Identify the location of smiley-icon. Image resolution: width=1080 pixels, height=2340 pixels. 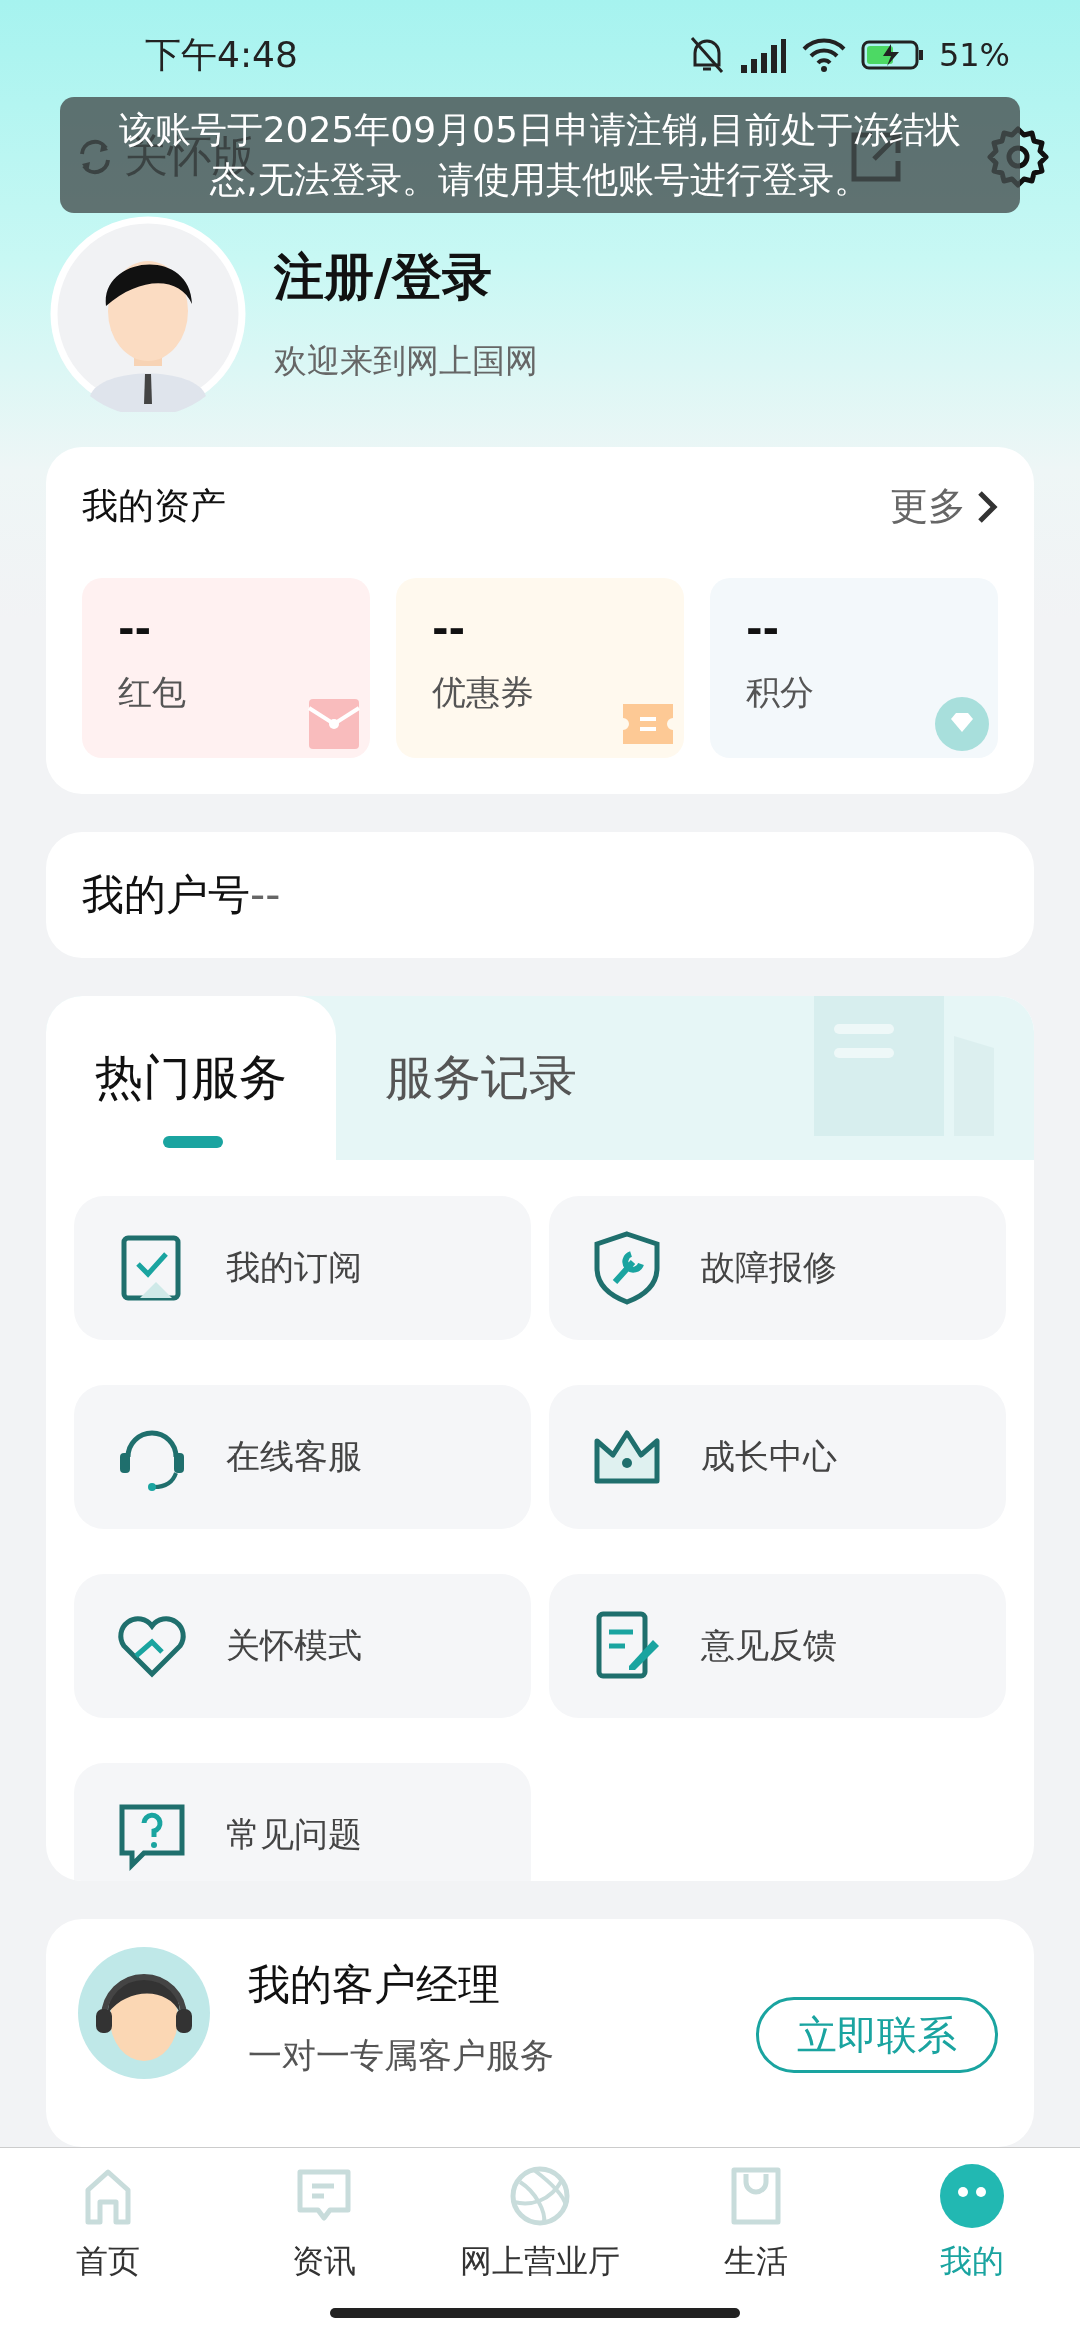
(972, 2196).